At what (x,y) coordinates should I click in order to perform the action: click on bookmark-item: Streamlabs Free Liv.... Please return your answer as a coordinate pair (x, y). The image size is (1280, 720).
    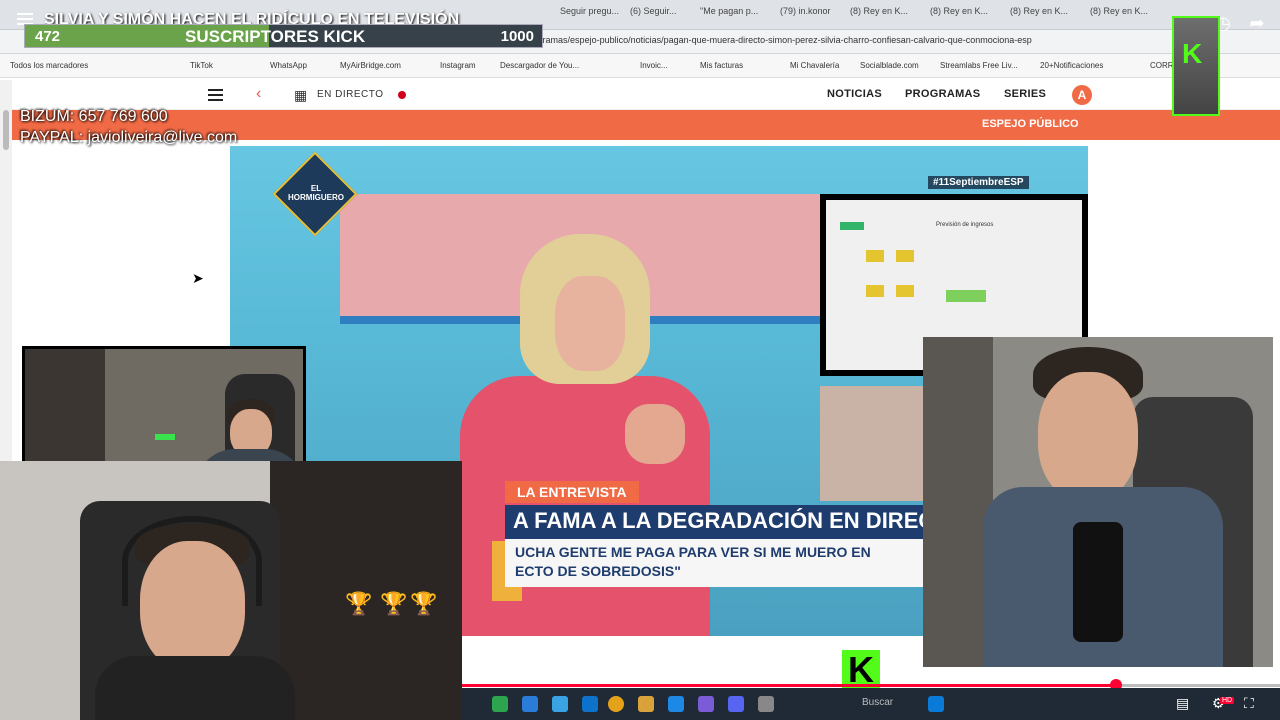
    Looking at the image, I should click on (979, 65).